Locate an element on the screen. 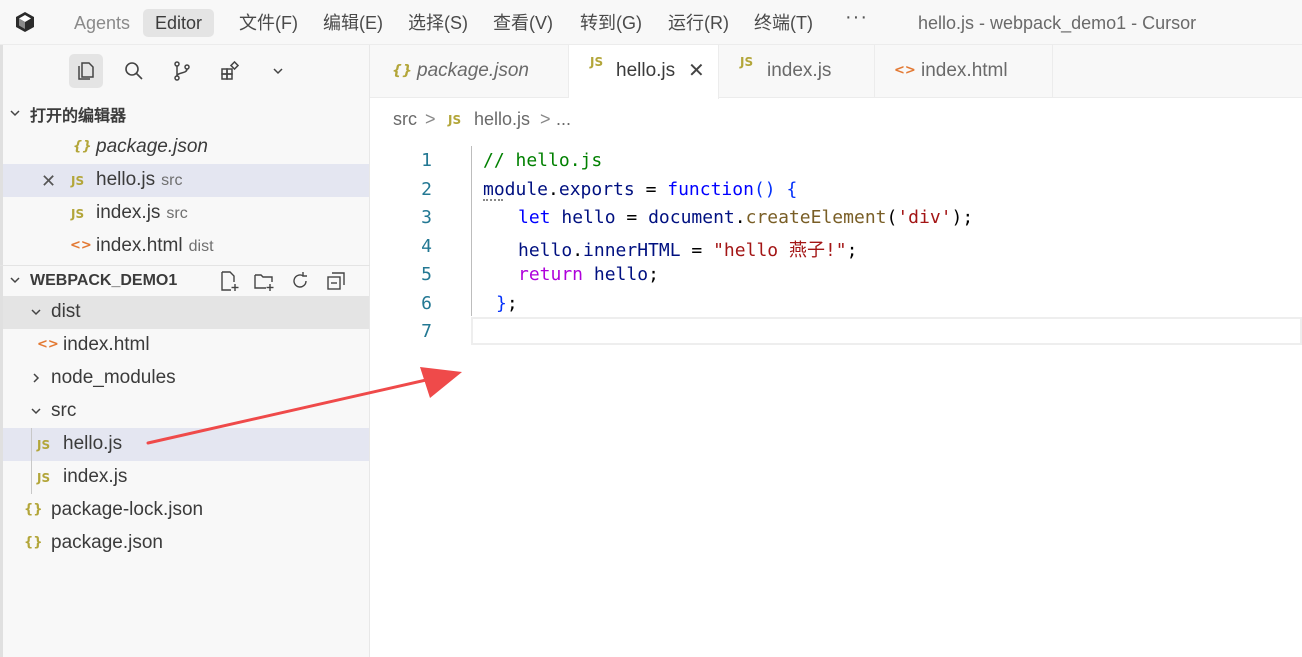 Image resolution: width=1302 pixels, height=657 pixels. tab-label: hello.js is located at coordinates (646, 70).